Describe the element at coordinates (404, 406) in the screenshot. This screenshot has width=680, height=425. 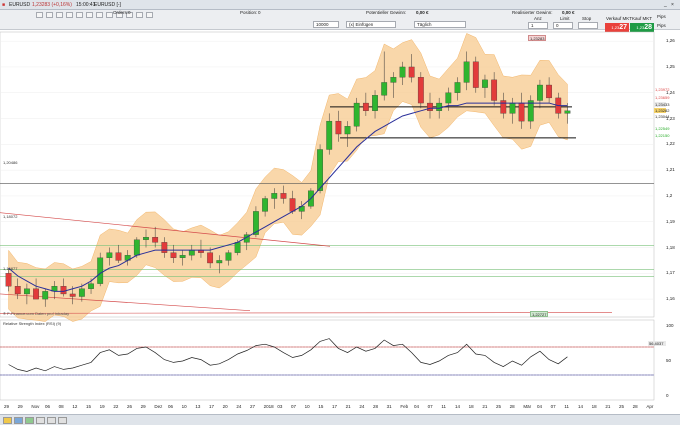
I see `x-tick-label: Feb` at that location.